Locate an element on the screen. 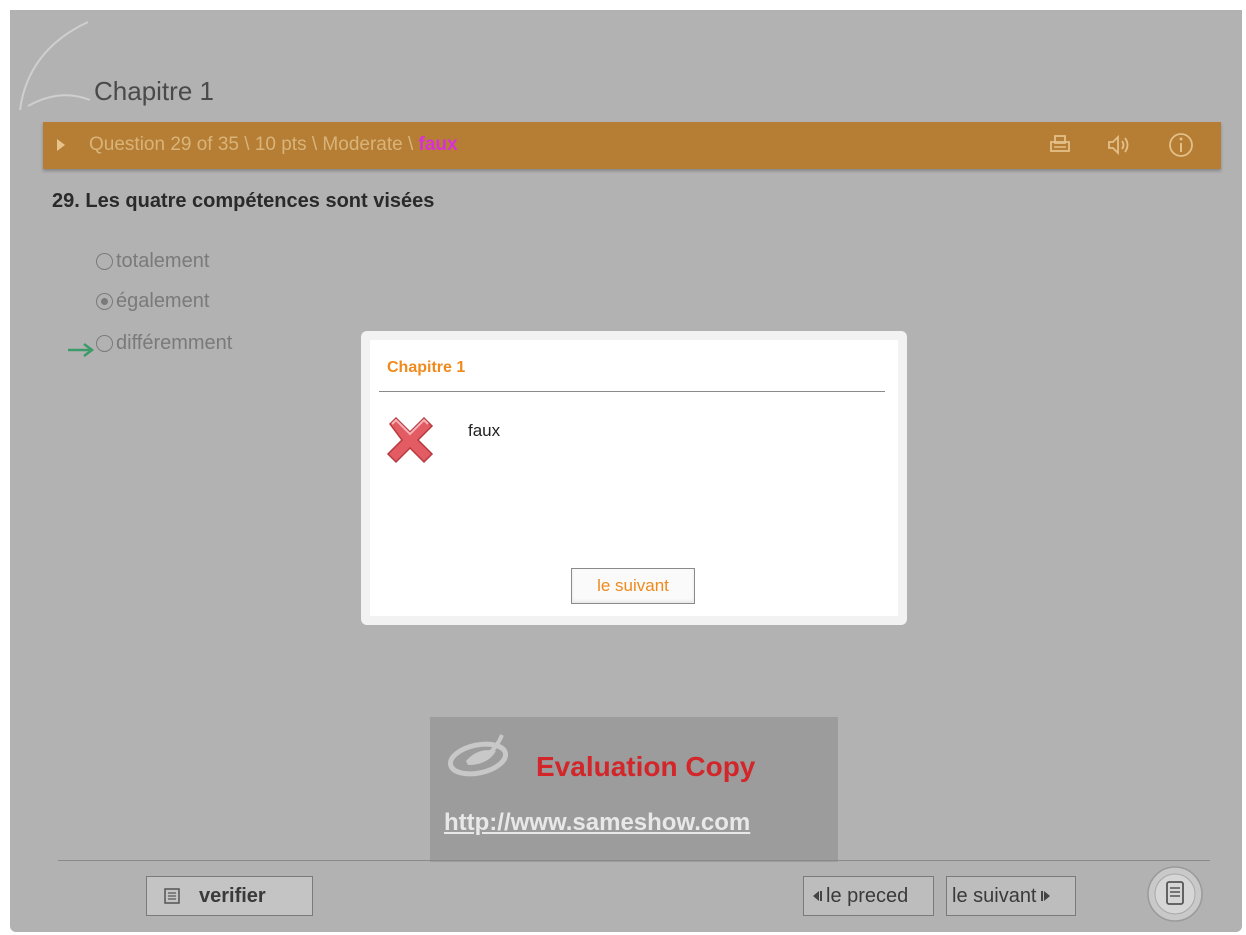  incorrect-x-icon is located at coordinates (410, 440).